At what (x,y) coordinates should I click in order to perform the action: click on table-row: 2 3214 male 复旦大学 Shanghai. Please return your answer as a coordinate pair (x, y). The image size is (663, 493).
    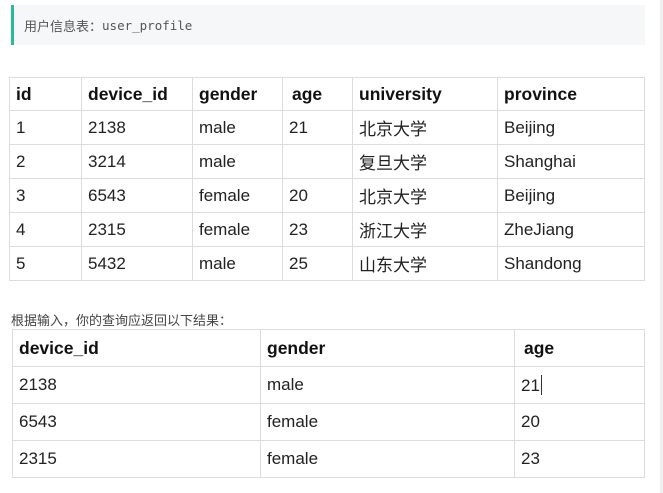
    Looking at the image, I should click on (327, 161).